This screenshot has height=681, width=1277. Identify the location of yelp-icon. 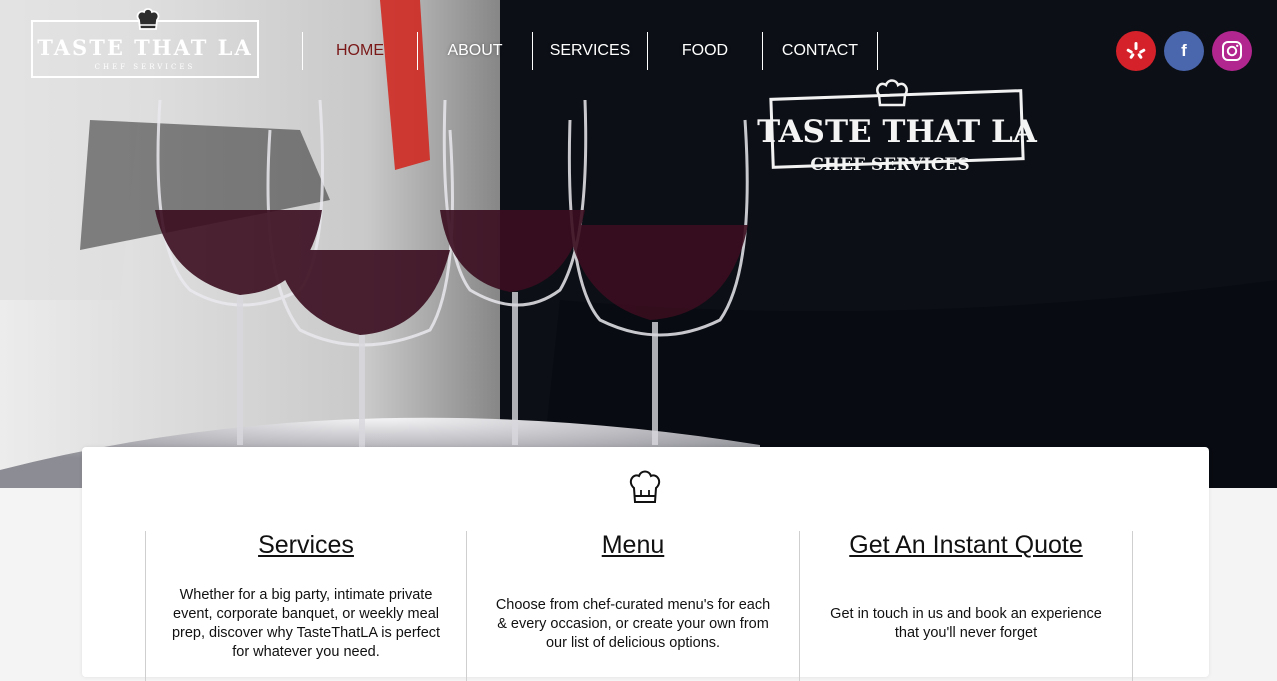
(1136, 50).